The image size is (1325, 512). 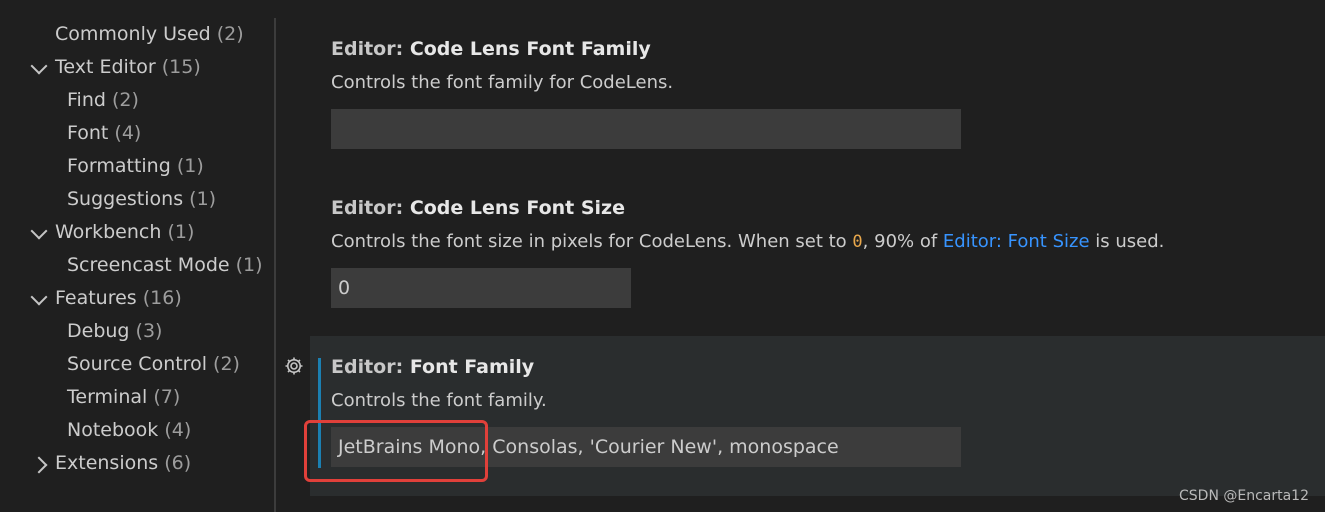 What do you see at coordinates (123, 463) in the screenshot?
I see `toc-extensions: Extensions (6)` at bounding box center [123, 463].